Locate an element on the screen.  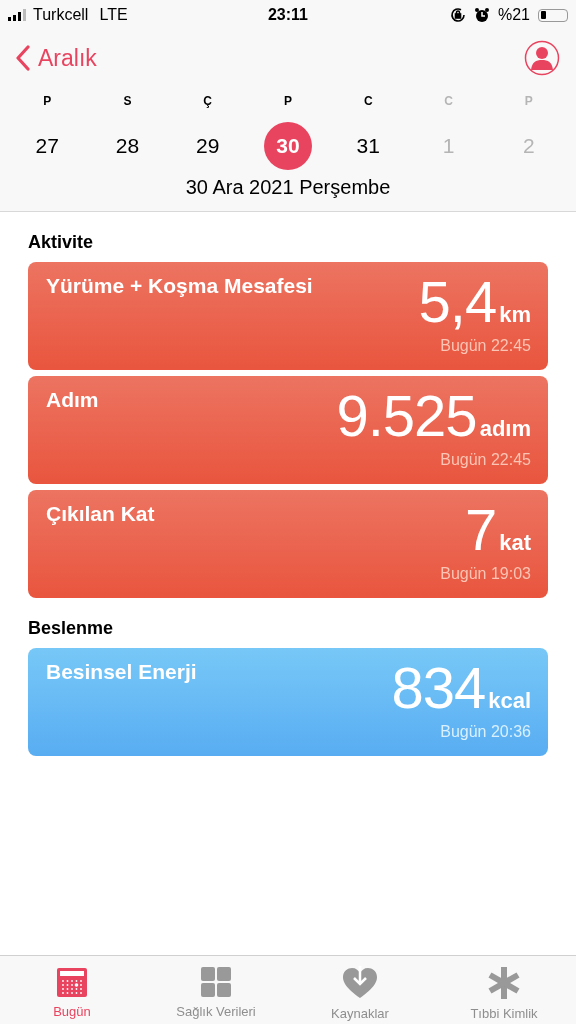
signal-icon is located at coordinates (18, 15).